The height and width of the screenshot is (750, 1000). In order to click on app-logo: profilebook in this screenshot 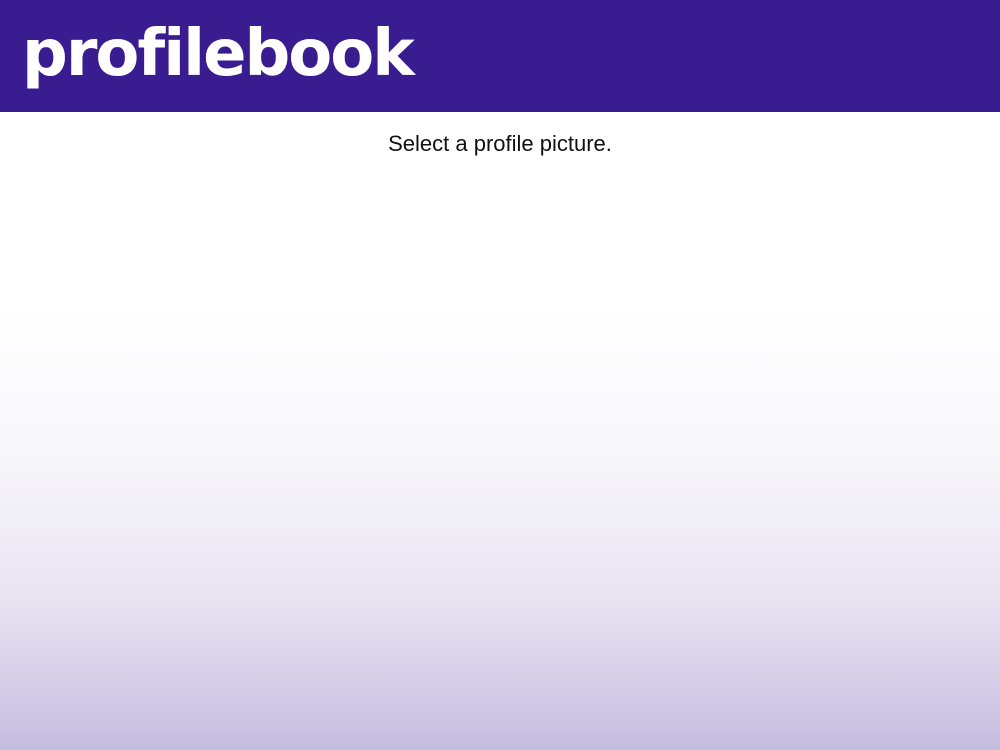, I will do `click(218, 54)`.